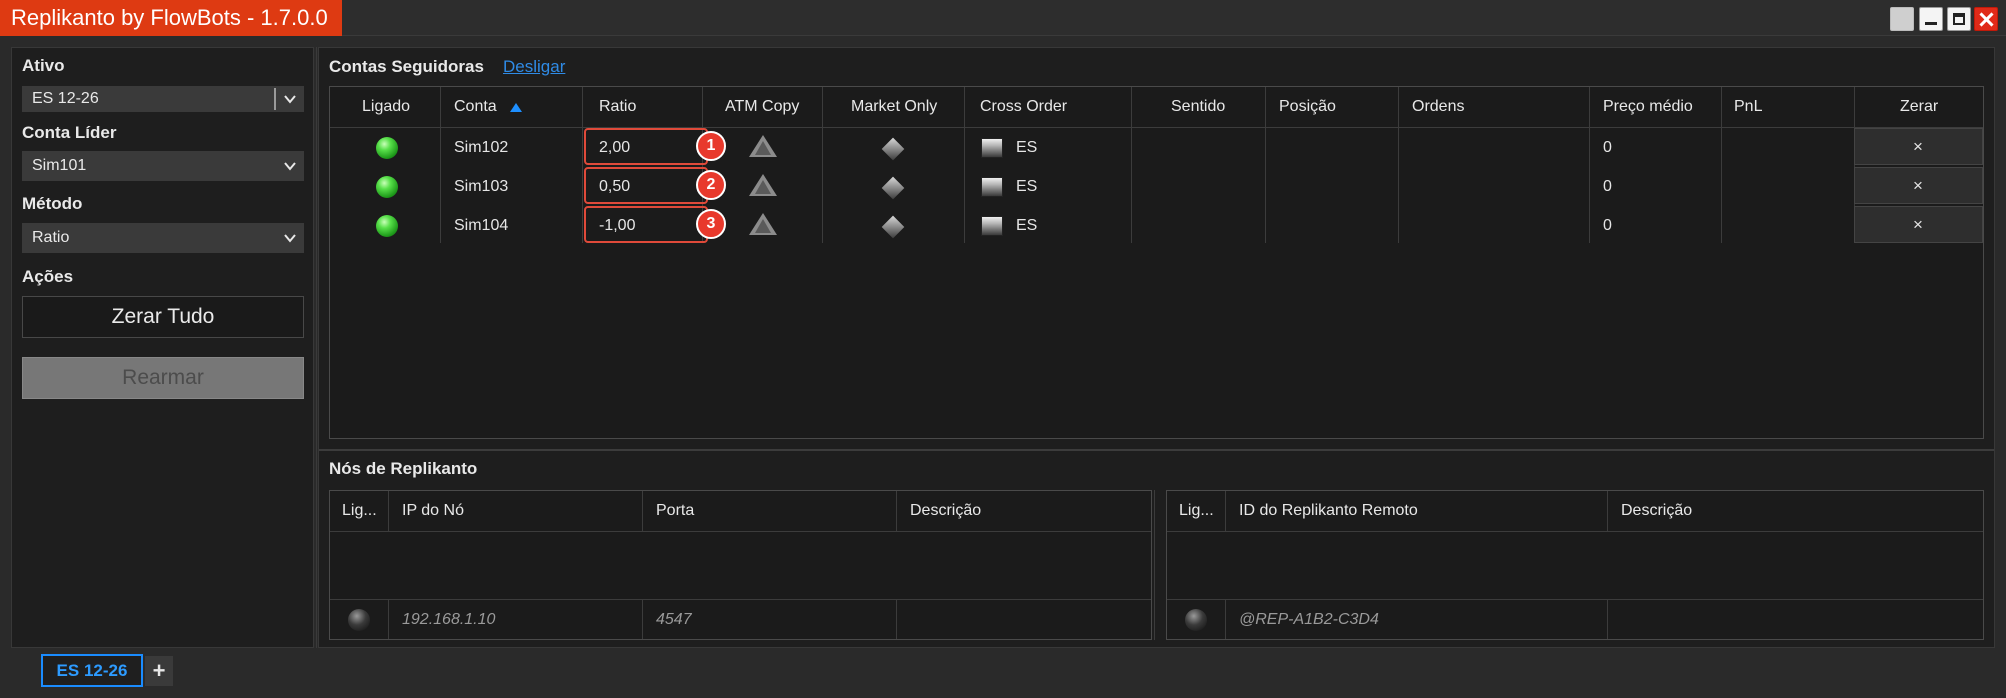 The width and height of the screenshot is (2006, 698). What do you see at coordinates (1309, 620) in the screenshot?
I see `remote-id-input: @REP-A1B2-C3D4` at bounding box center [1309, 620].